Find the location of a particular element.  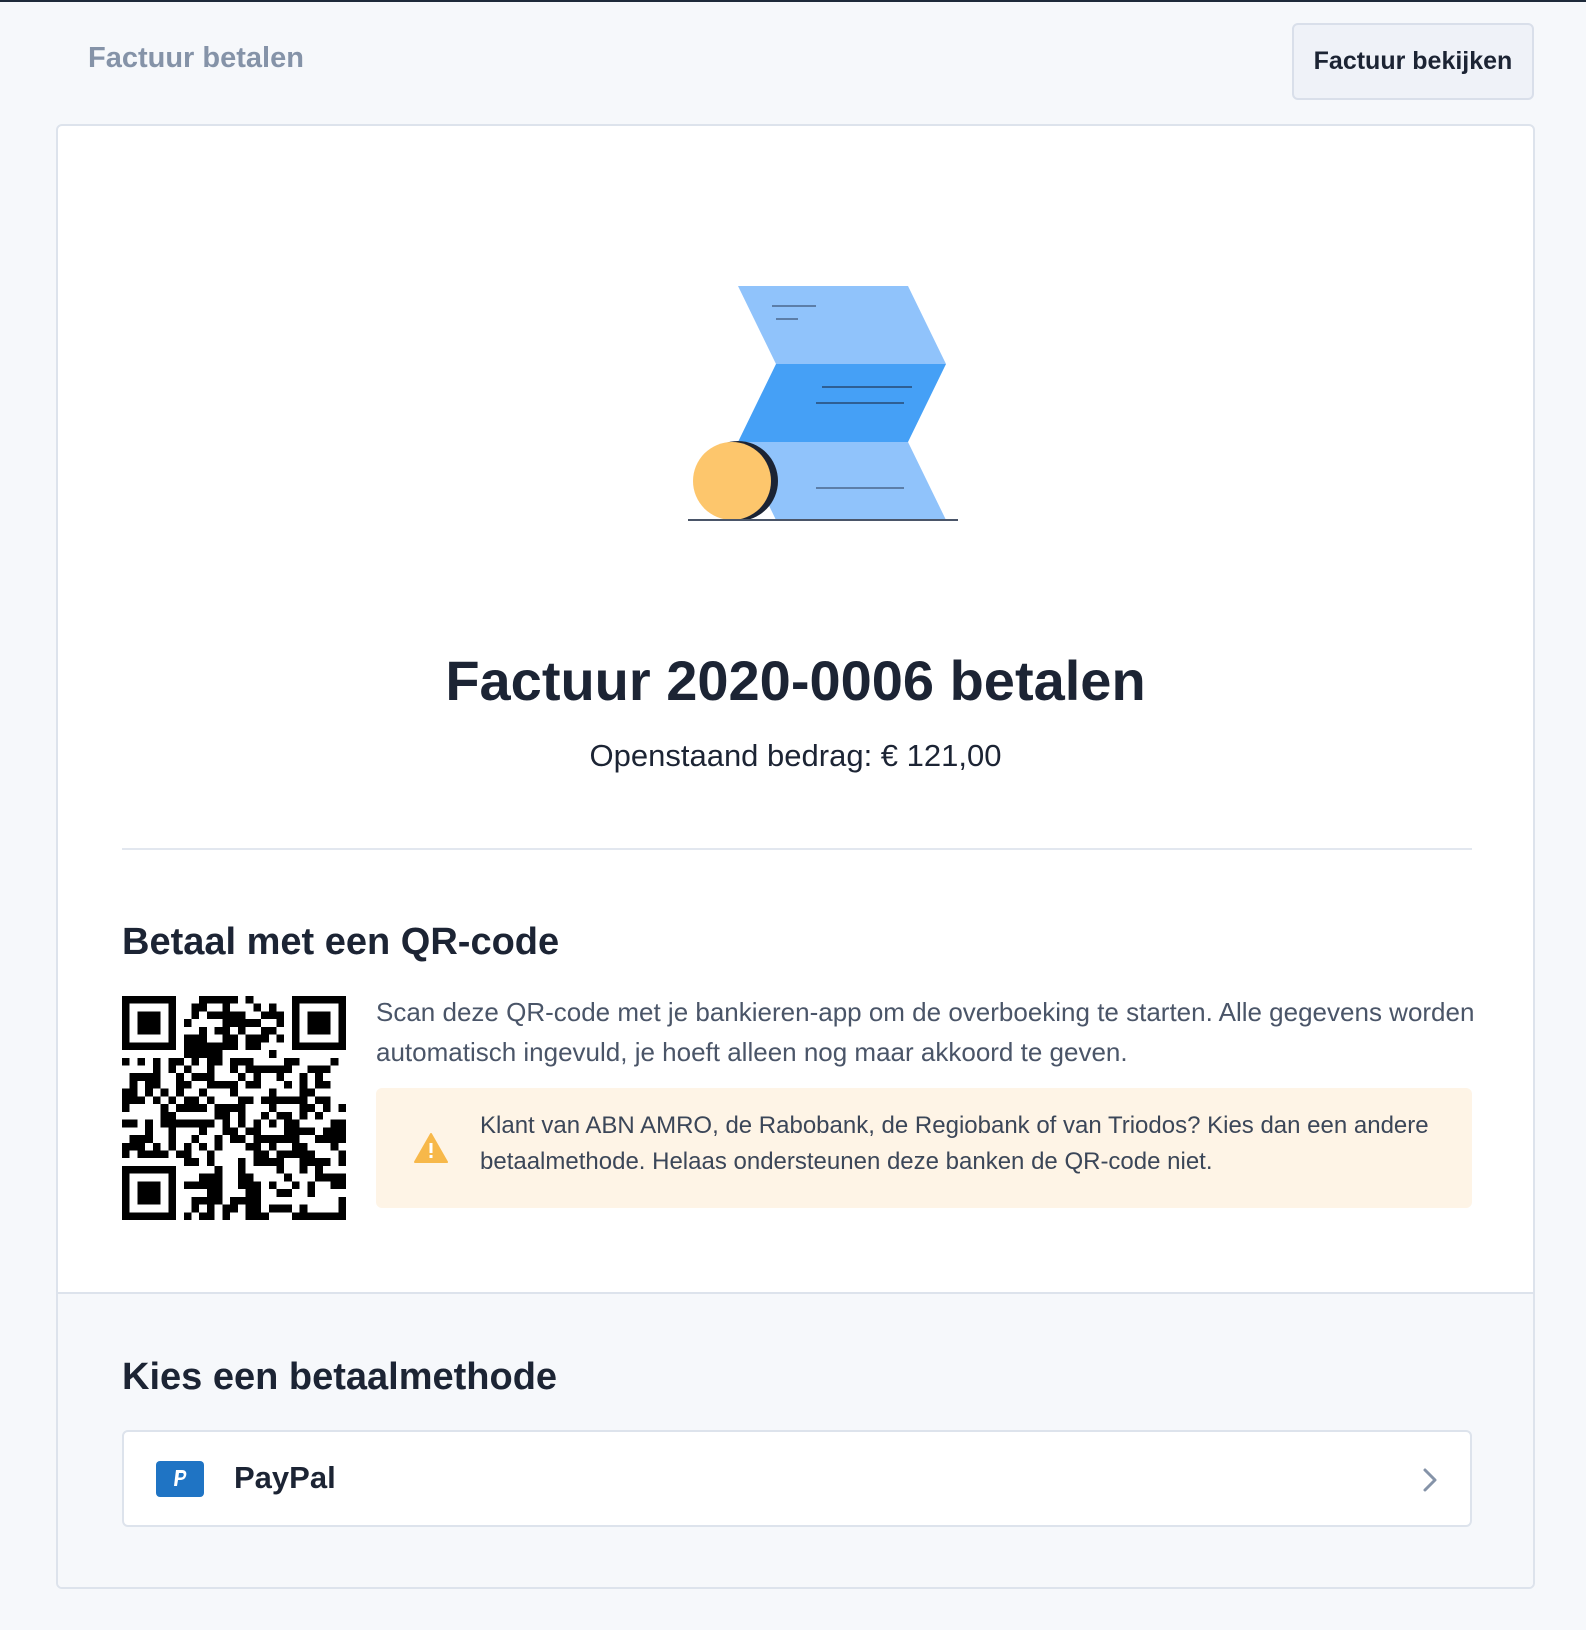

coin is located at coordinates (732, 481).